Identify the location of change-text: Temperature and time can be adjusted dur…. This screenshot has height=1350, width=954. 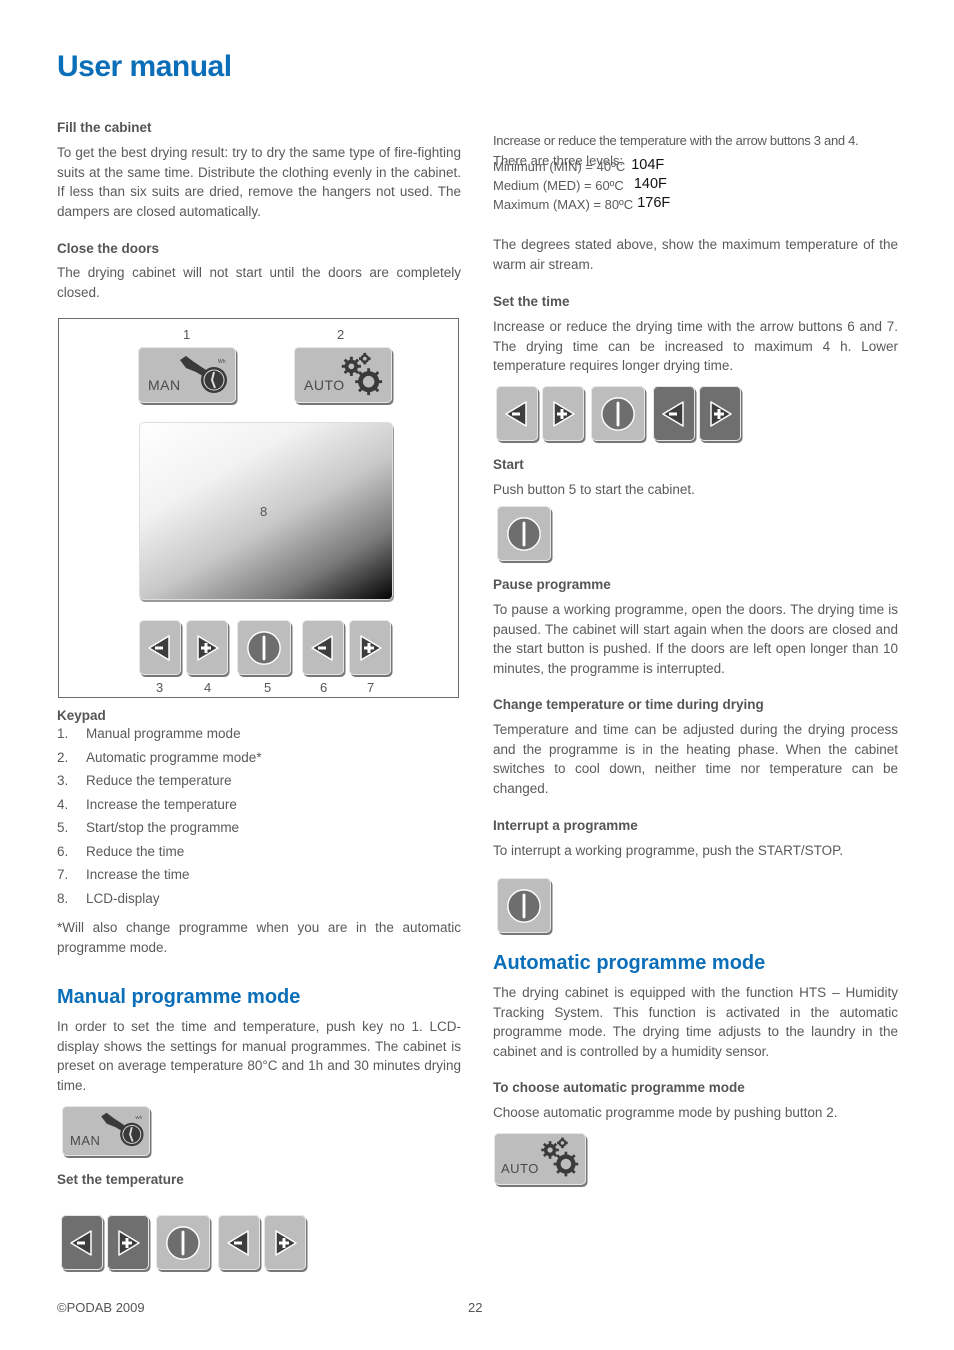
(695, 759).